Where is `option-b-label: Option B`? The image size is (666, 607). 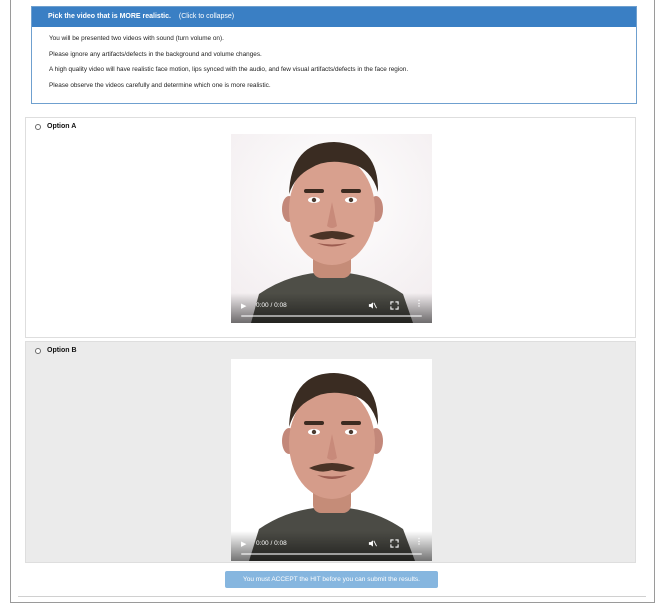 option-b-label: Option B is located at coordinates (62, 350).